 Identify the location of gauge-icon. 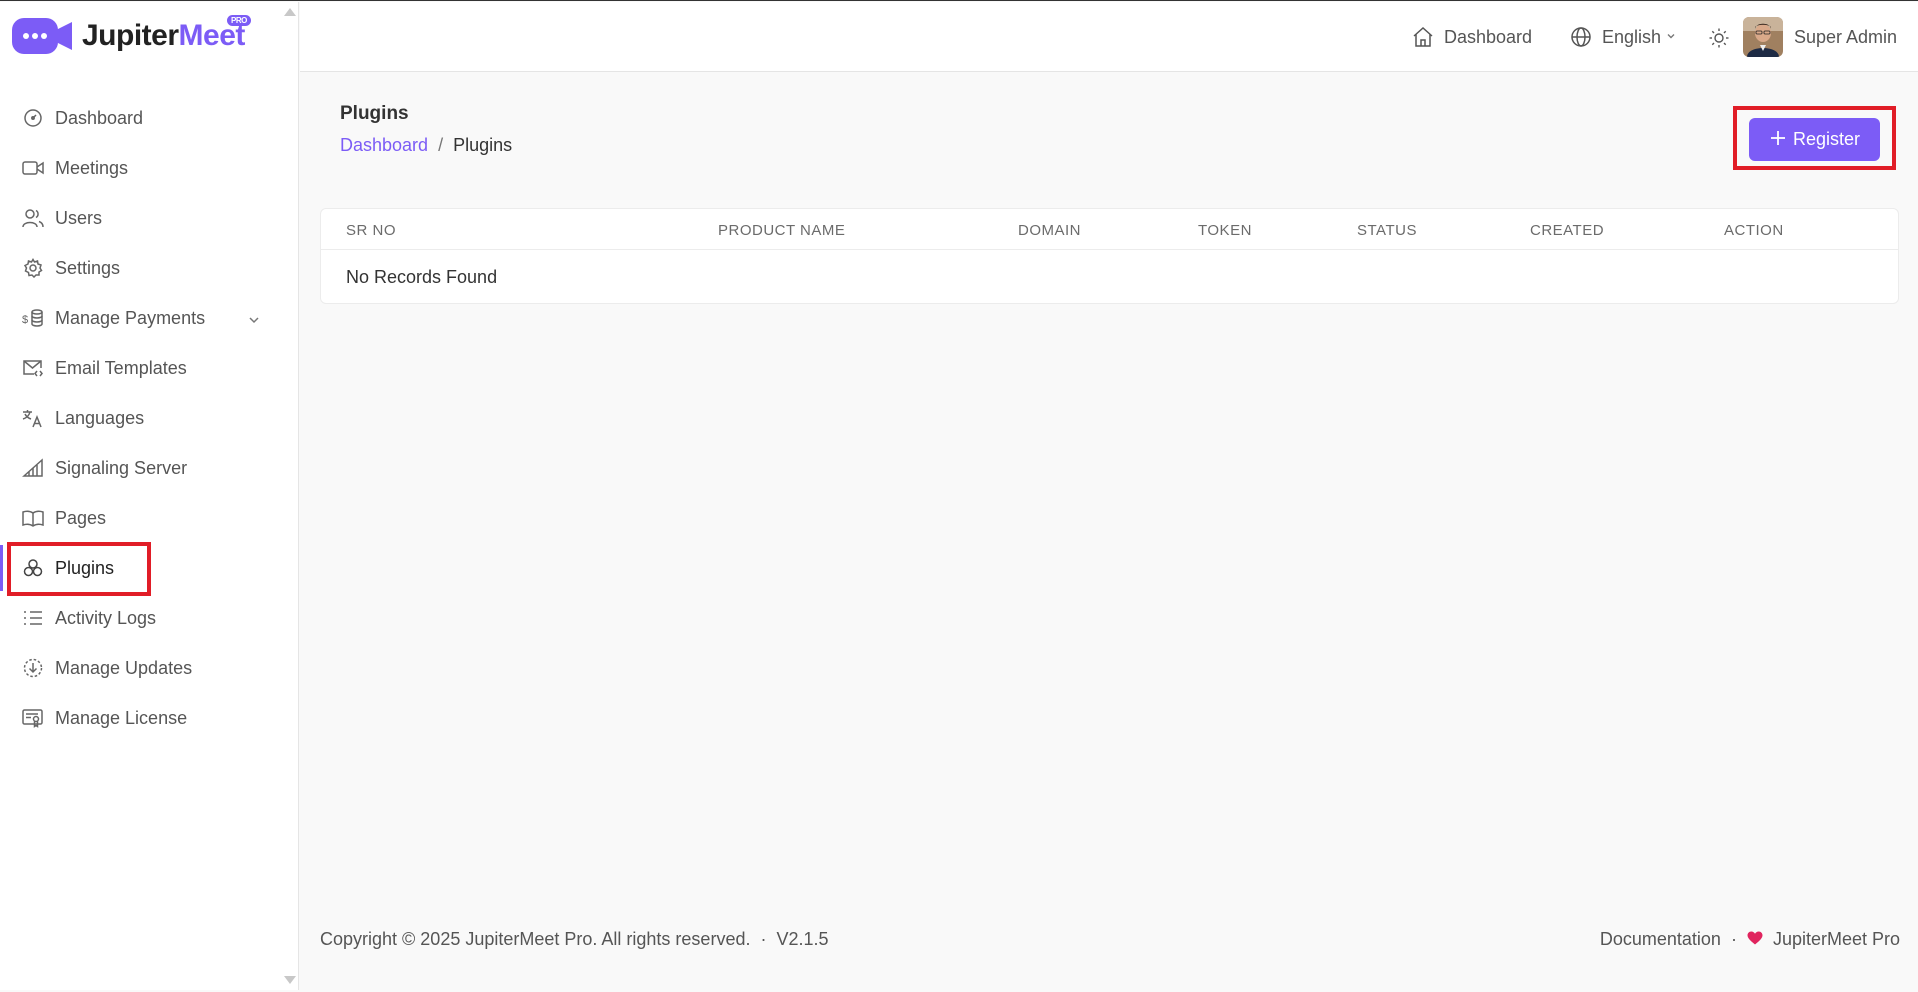
(33, 118).